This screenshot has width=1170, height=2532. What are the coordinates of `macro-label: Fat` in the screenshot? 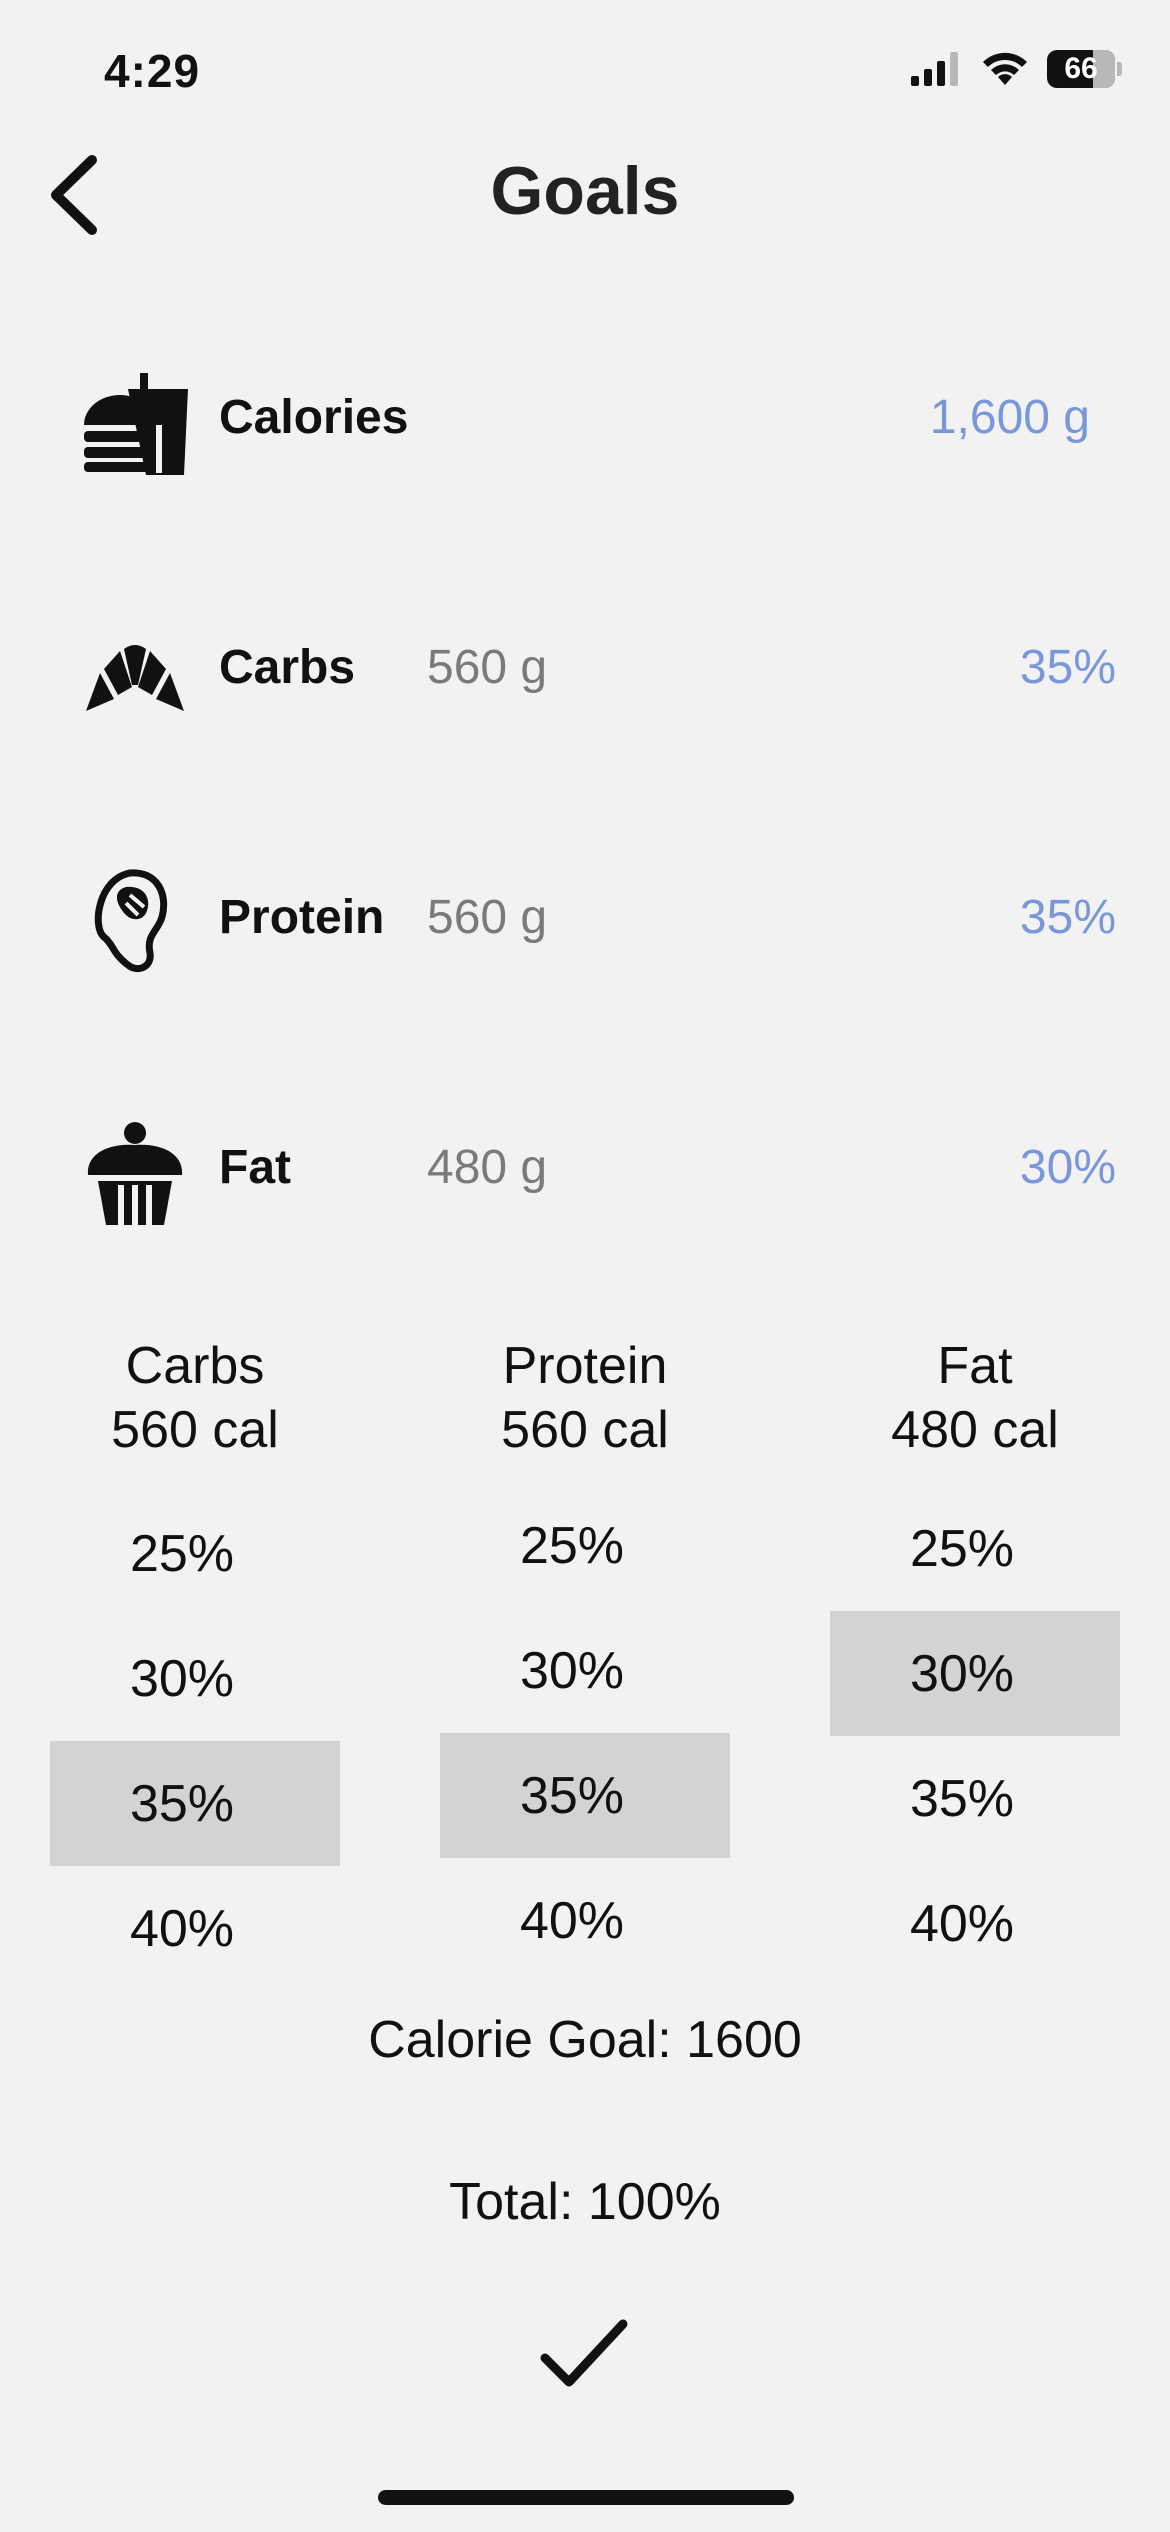 It's located at (255, 1167).